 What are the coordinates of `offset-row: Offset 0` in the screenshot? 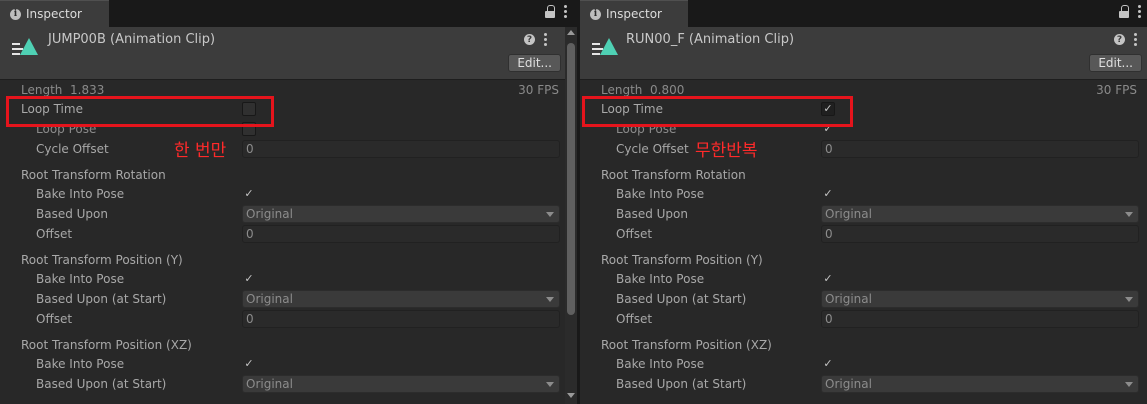 It's located at (288, 235).